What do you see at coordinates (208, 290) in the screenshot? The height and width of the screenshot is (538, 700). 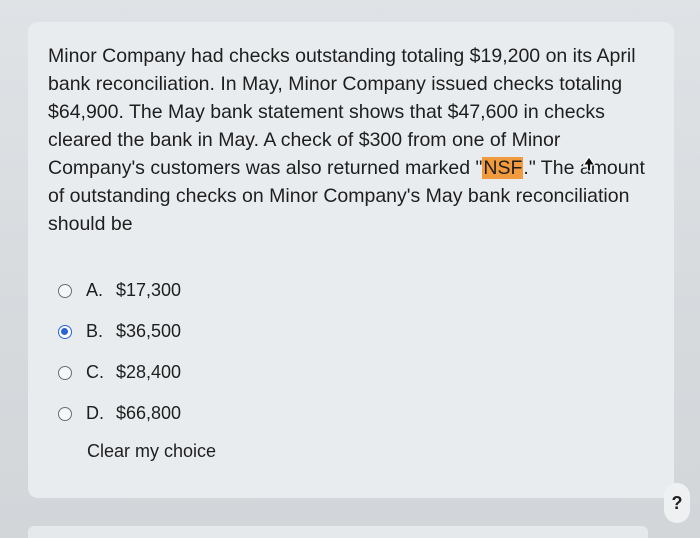 I see `option-a: A. $17,300` at bounding box center [208, 290].